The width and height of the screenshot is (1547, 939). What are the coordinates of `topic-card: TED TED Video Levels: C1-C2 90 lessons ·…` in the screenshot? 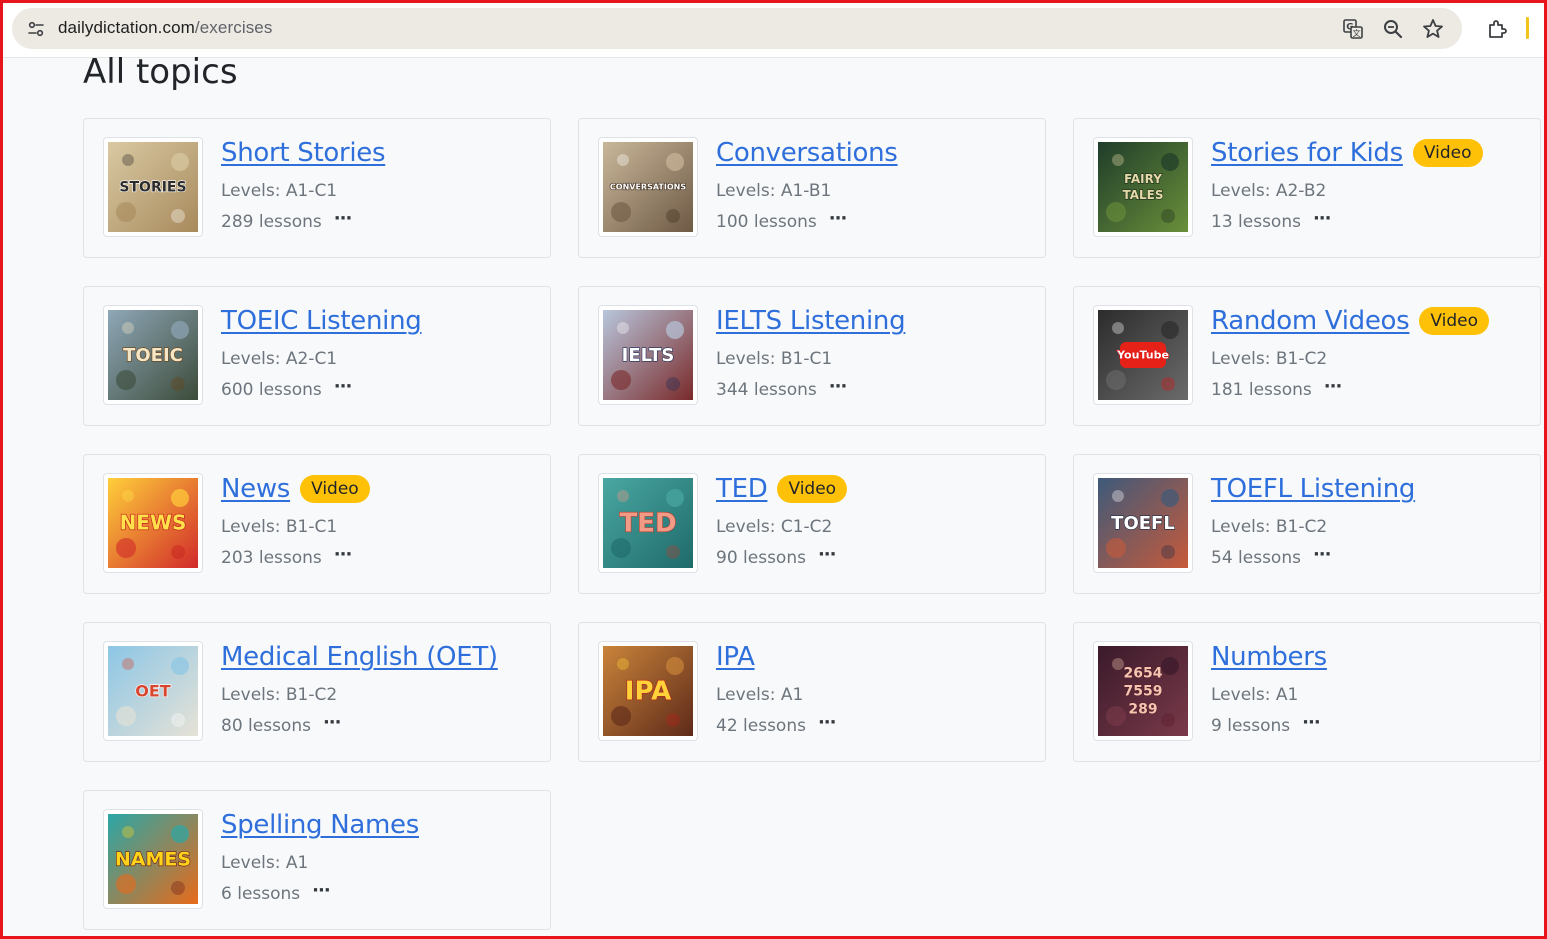 It's located at (812, 524).